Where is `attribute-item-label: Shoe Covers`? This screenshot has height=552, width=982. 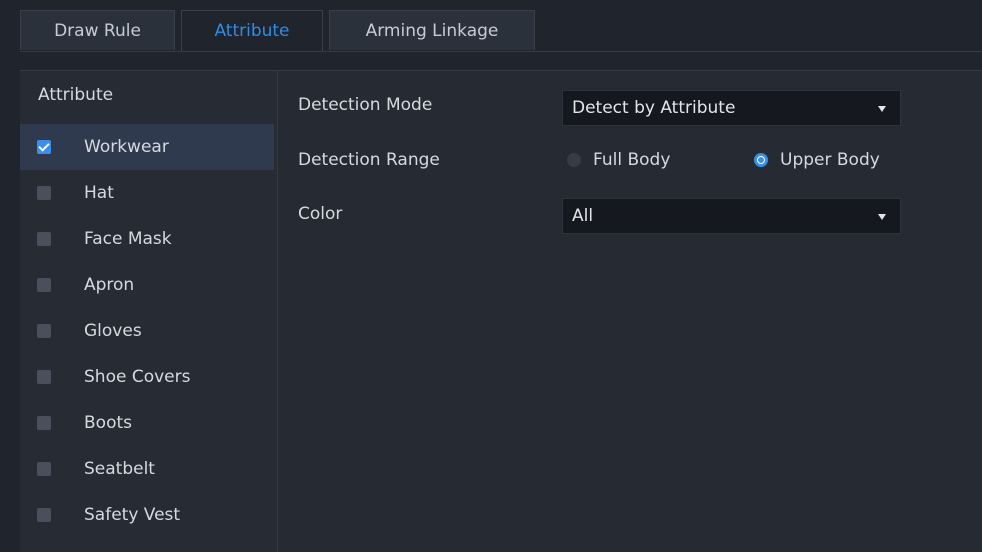 attribute-item-label: Shoe Covers is located at coordinates (137, 377).